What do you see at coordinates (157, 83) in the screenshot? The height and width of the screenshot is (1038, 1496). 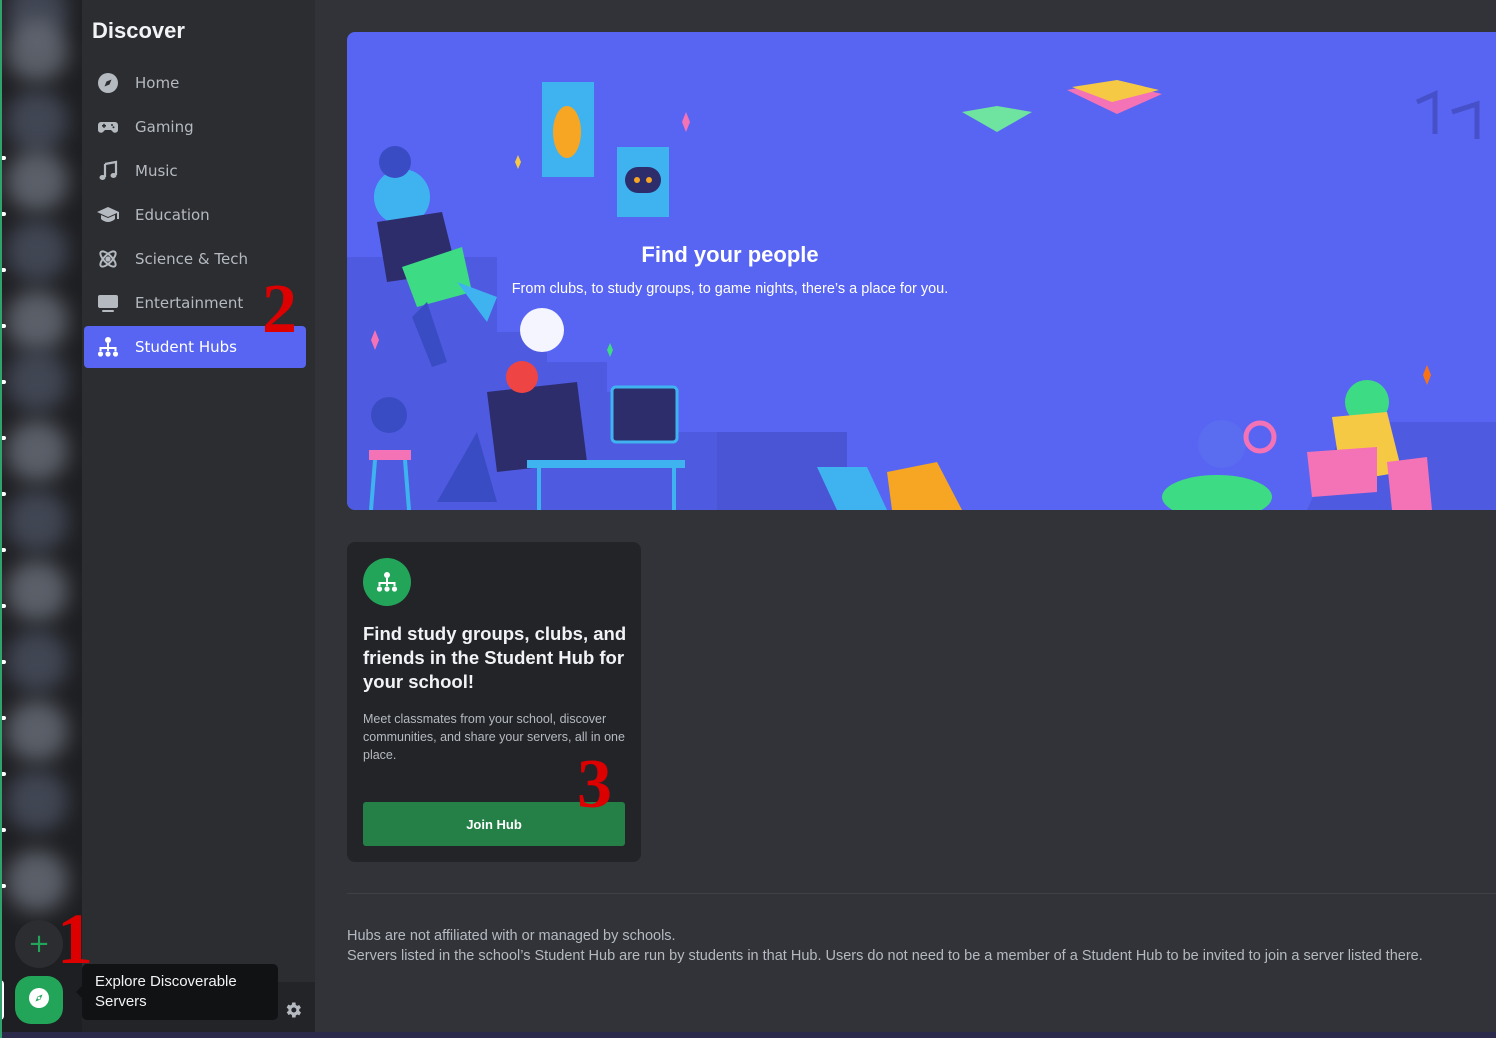 I see `sidebar-item-label: Home` at bounding box center [157, 83].